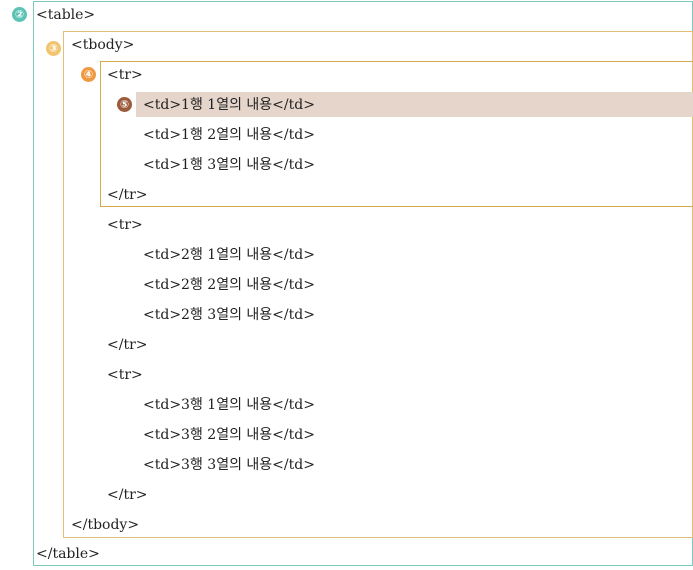 Image resolution: width=693 pixels, height=570 pixels. Describe the element at coordinates (105, 525) in the screenshot. I see `tbody-close-tag: </tbody>` at that location.